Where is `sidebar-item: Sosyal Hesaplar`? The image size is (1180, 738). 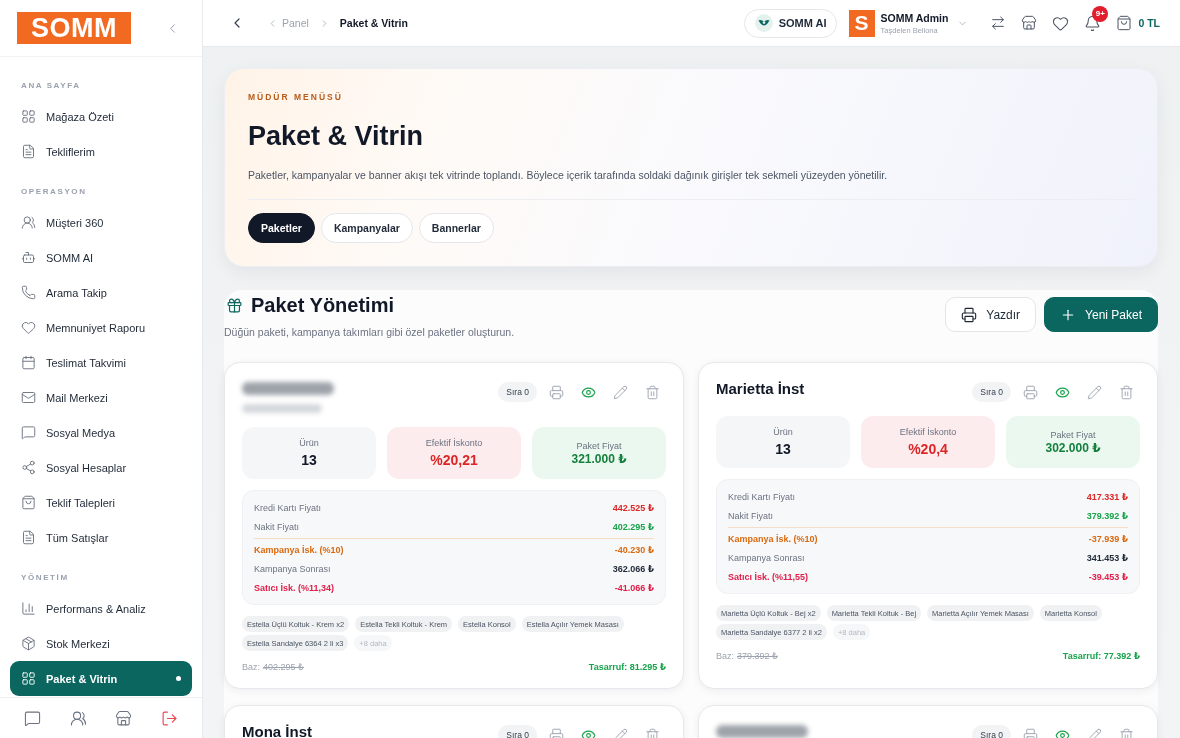
sidebar-item: Sosyal Hesaplar is located at coordinates (101, 467).